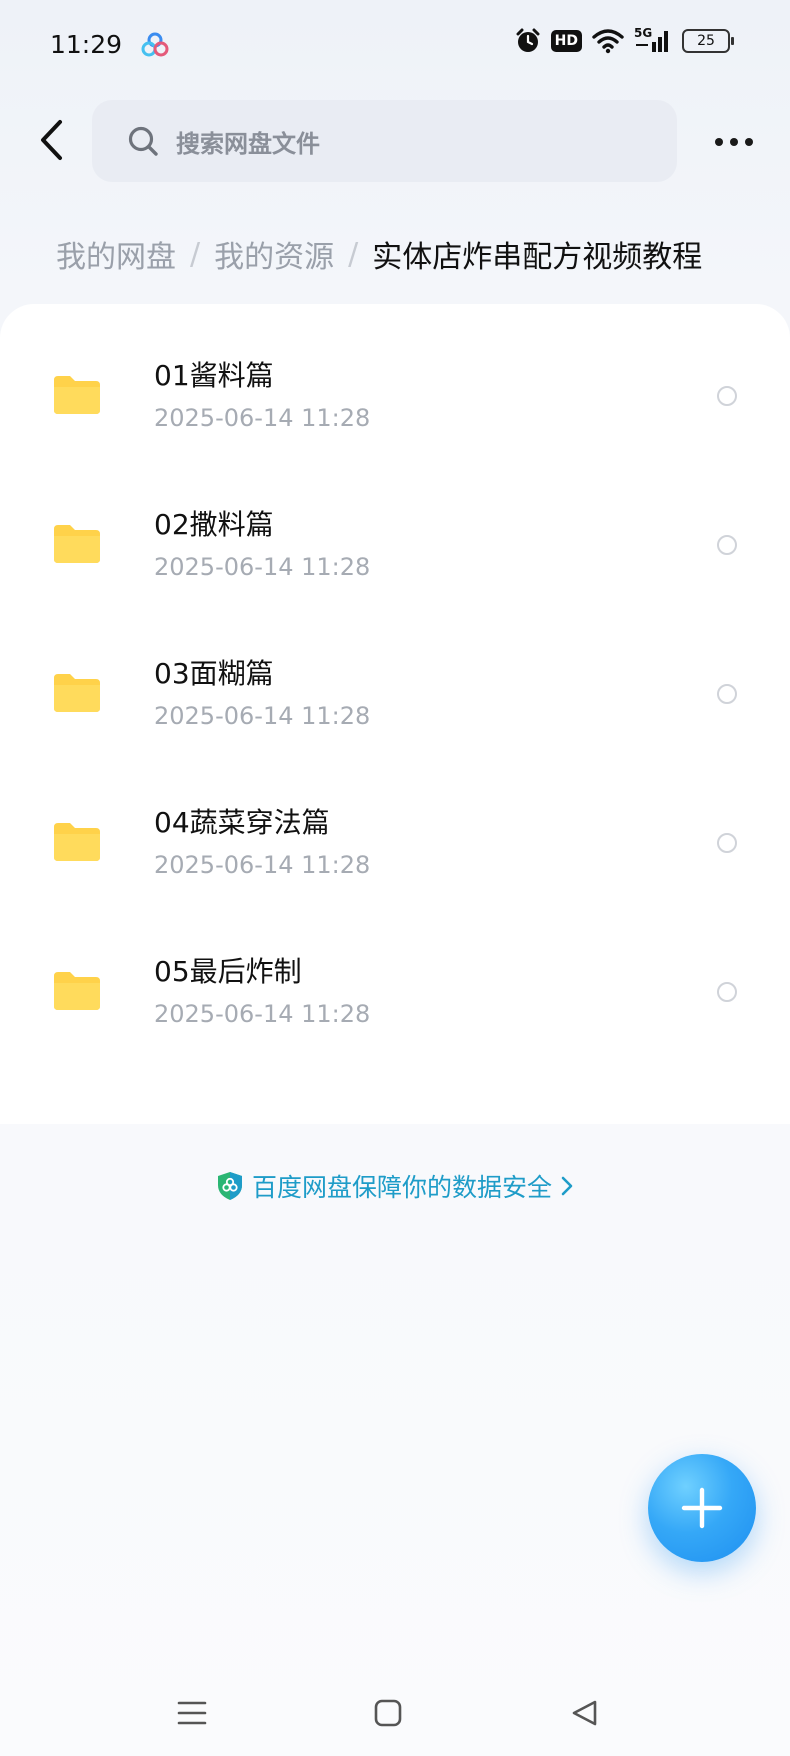 The width and height of the screenshot is (790, 1756). What do you see at coordinates (274, 254) in the screenshot?
I see `breadcrumb-my-resources: 我的资源` at bounding box center [274, 254].